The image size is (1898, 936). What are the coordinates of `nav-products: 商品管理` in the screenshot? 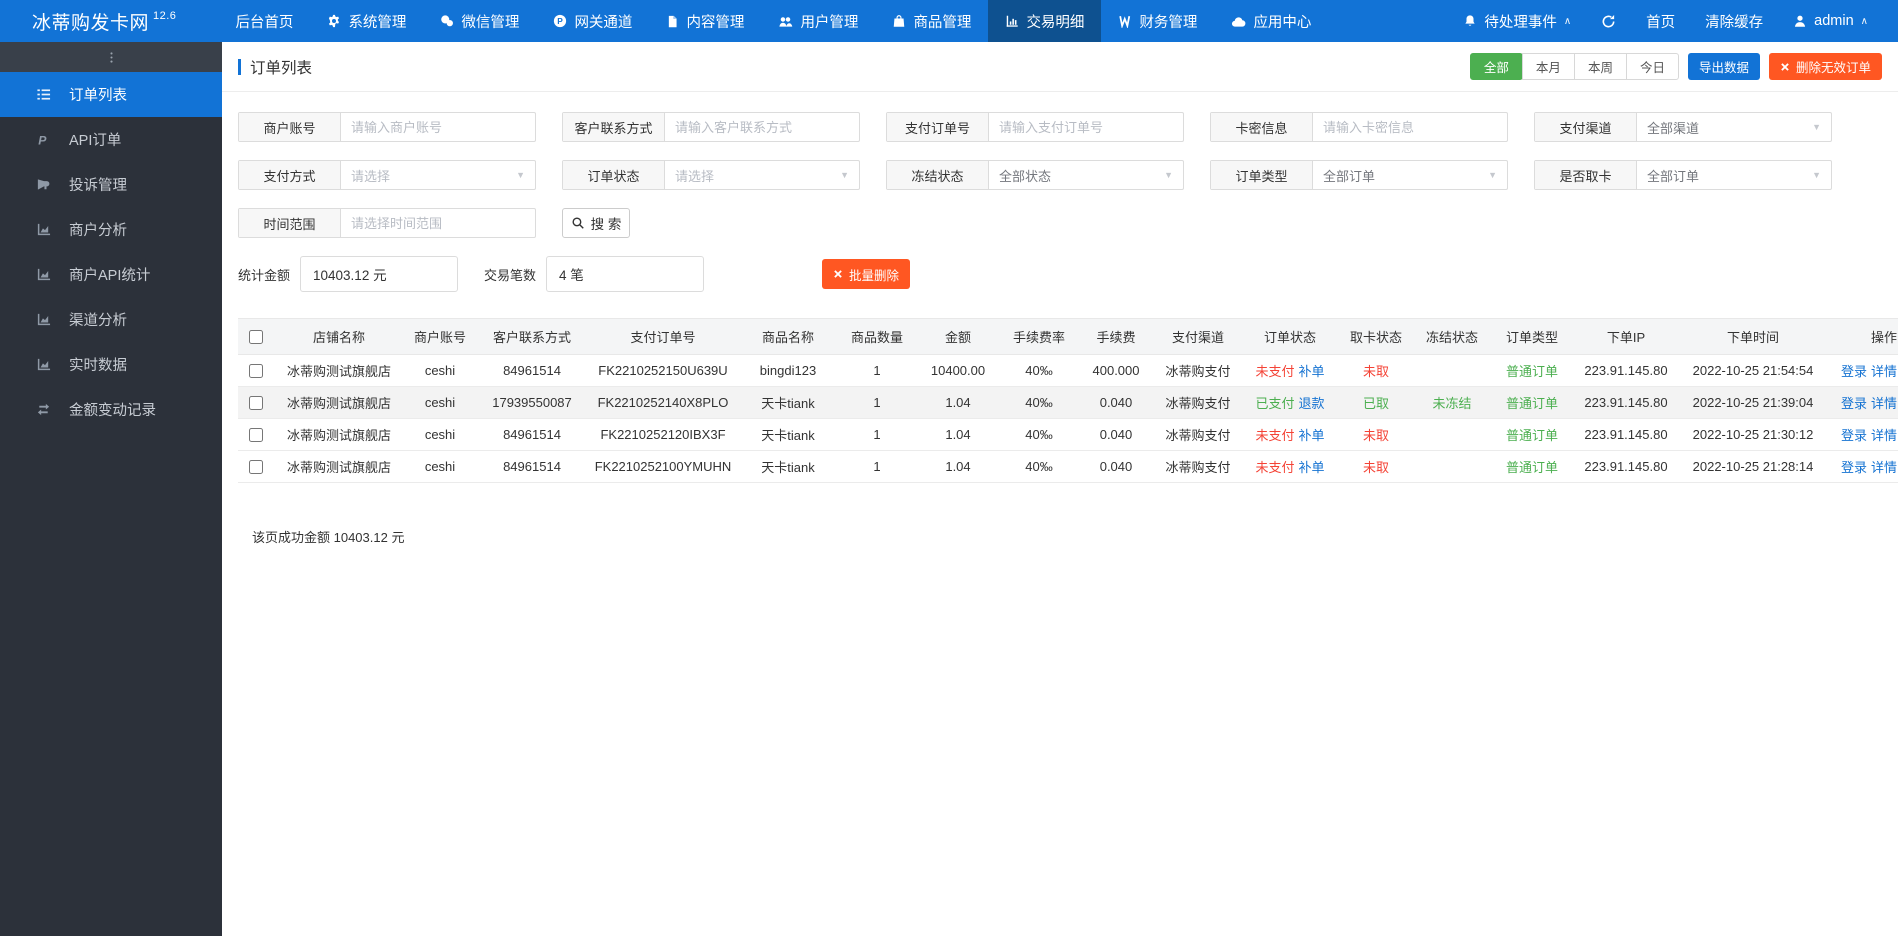 It's located at (931, 21).